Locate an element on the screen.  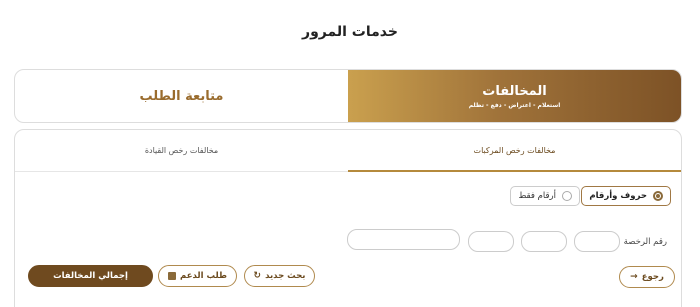
subtab-driving-license-violations: مخالفات رخص القيادة is located at coordinates (181, 150).